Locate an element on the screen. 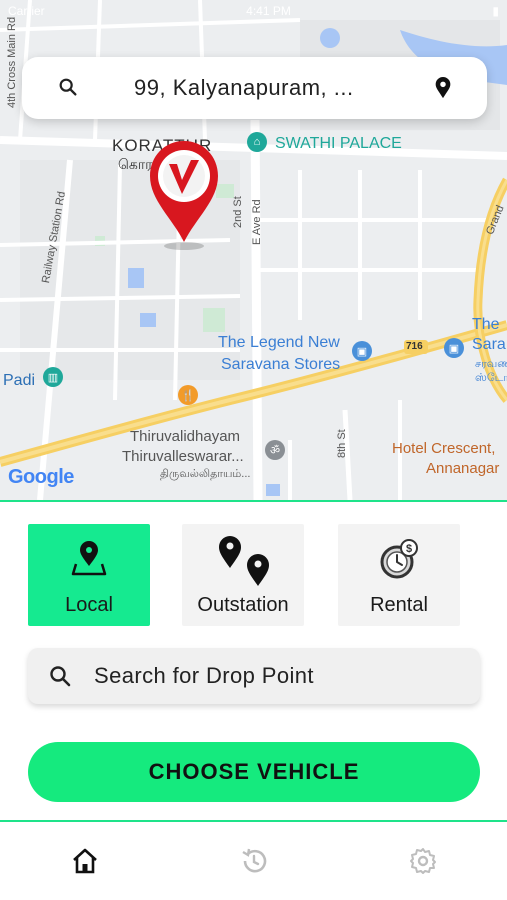  service-tile-outstation: Outstation is located at coordinates (243, 575).